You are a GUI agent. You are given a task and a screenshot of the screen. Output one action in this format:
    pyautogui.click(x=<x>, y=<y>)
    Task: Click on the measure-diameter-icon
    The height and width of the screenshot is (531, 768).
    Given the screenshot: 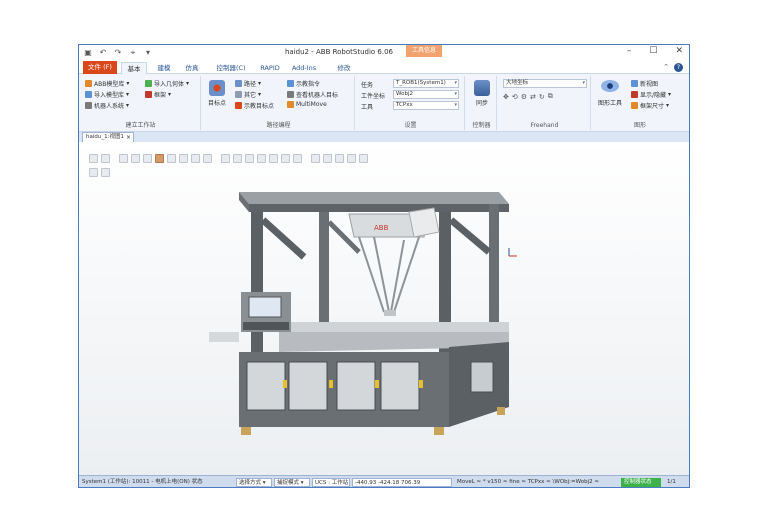 What is the action you would take?
    pyautogui.click(x=339, y=158)
    